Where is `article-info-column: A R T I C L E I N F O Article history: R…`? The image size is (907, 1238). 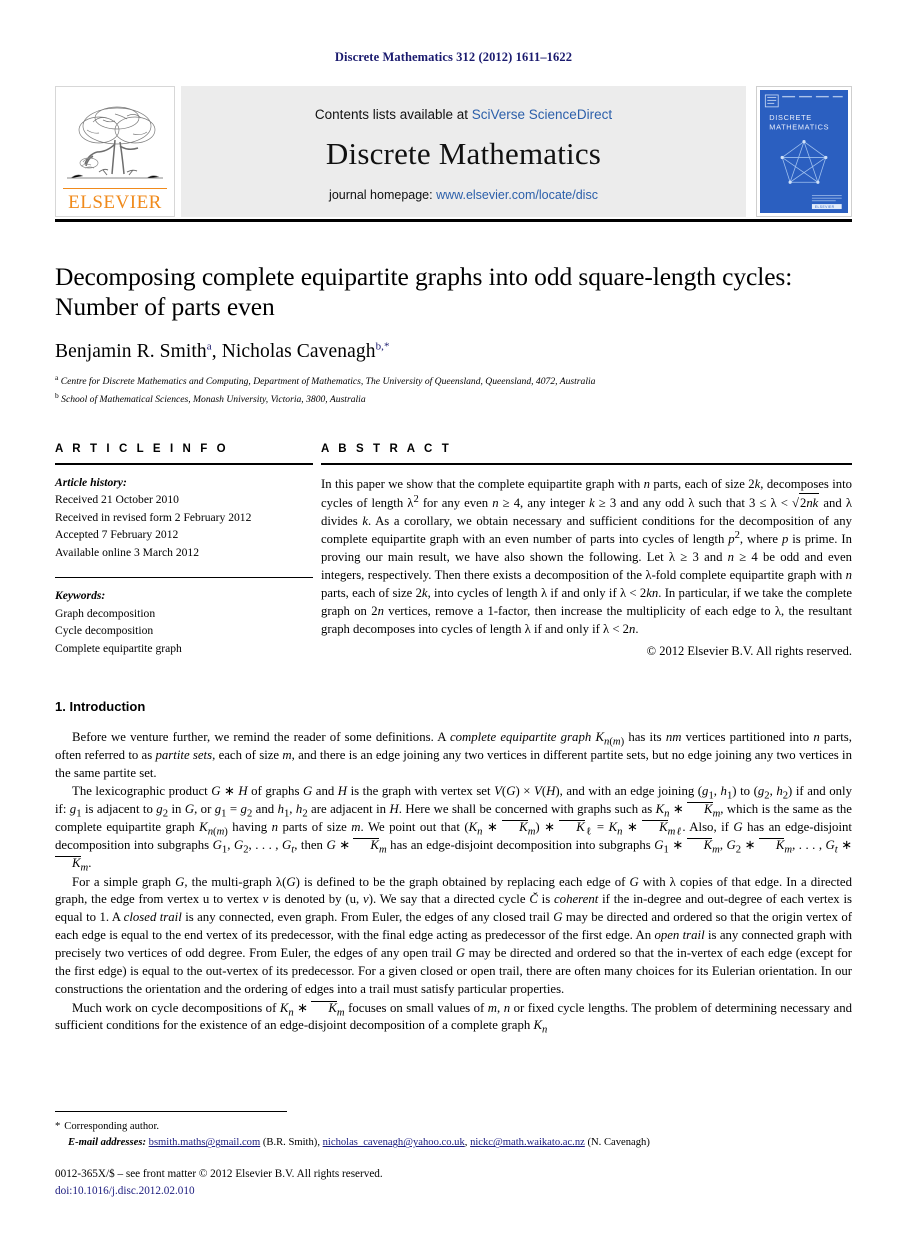
article-info-column: A R T I C L E I N F O Article history: R… is located at coordinates (184, 551).